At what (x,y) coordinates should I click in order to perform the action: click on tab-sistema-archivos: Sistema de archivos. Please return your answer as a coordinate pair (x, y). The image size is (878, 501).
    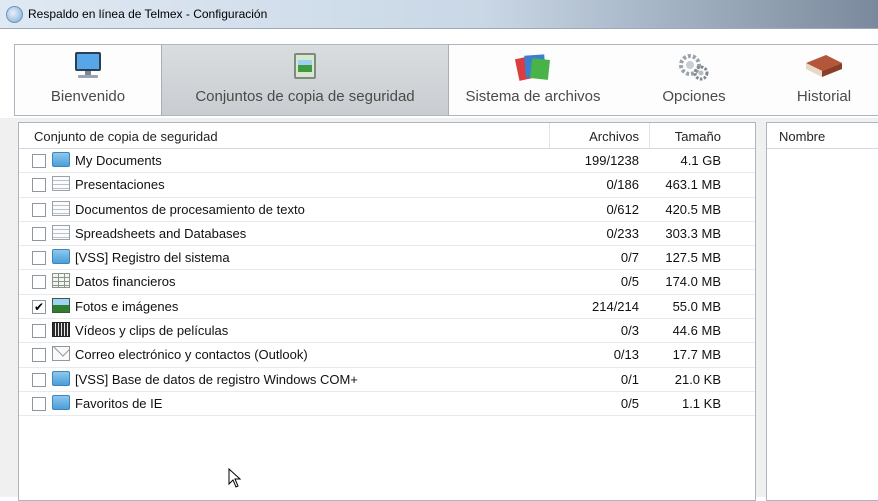
    Looking at the image, I should click on (533, 80).